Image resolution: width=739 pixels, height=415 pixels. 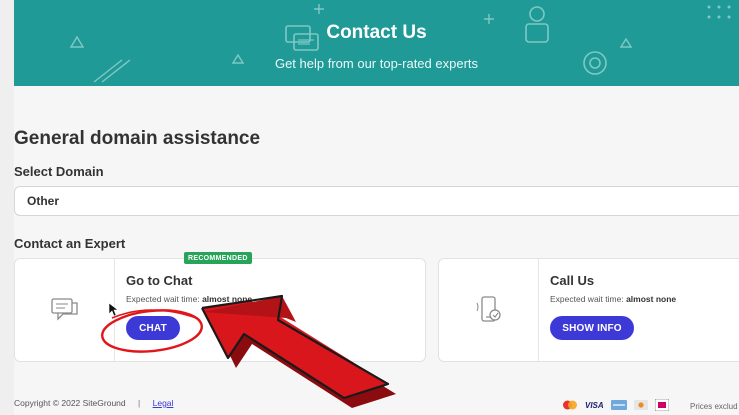 What do you see at coordinates (298, 351) in the screenshot?
I see `annotation-arrow` at bounding box center [298, 351].